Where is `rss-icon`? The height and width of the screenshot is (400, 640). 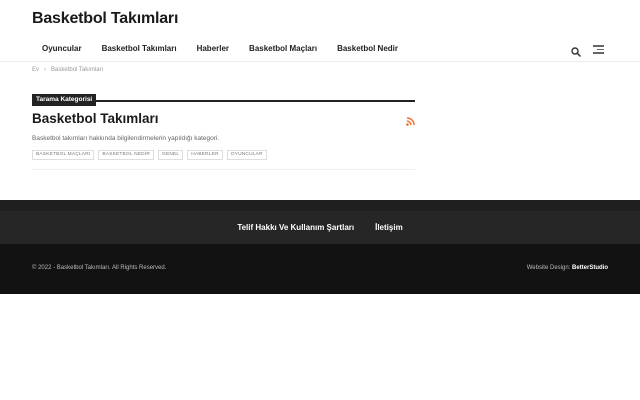 rss-icon is located at coordinates (410, 119).